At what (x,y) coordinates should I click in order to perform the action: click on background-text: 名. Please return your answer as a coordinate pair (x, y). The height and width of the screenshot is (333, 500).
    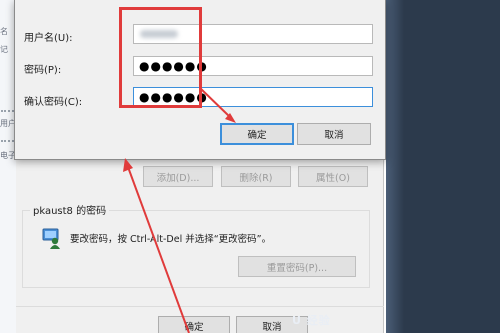
    Looking at the image, I should click on (4, 31).